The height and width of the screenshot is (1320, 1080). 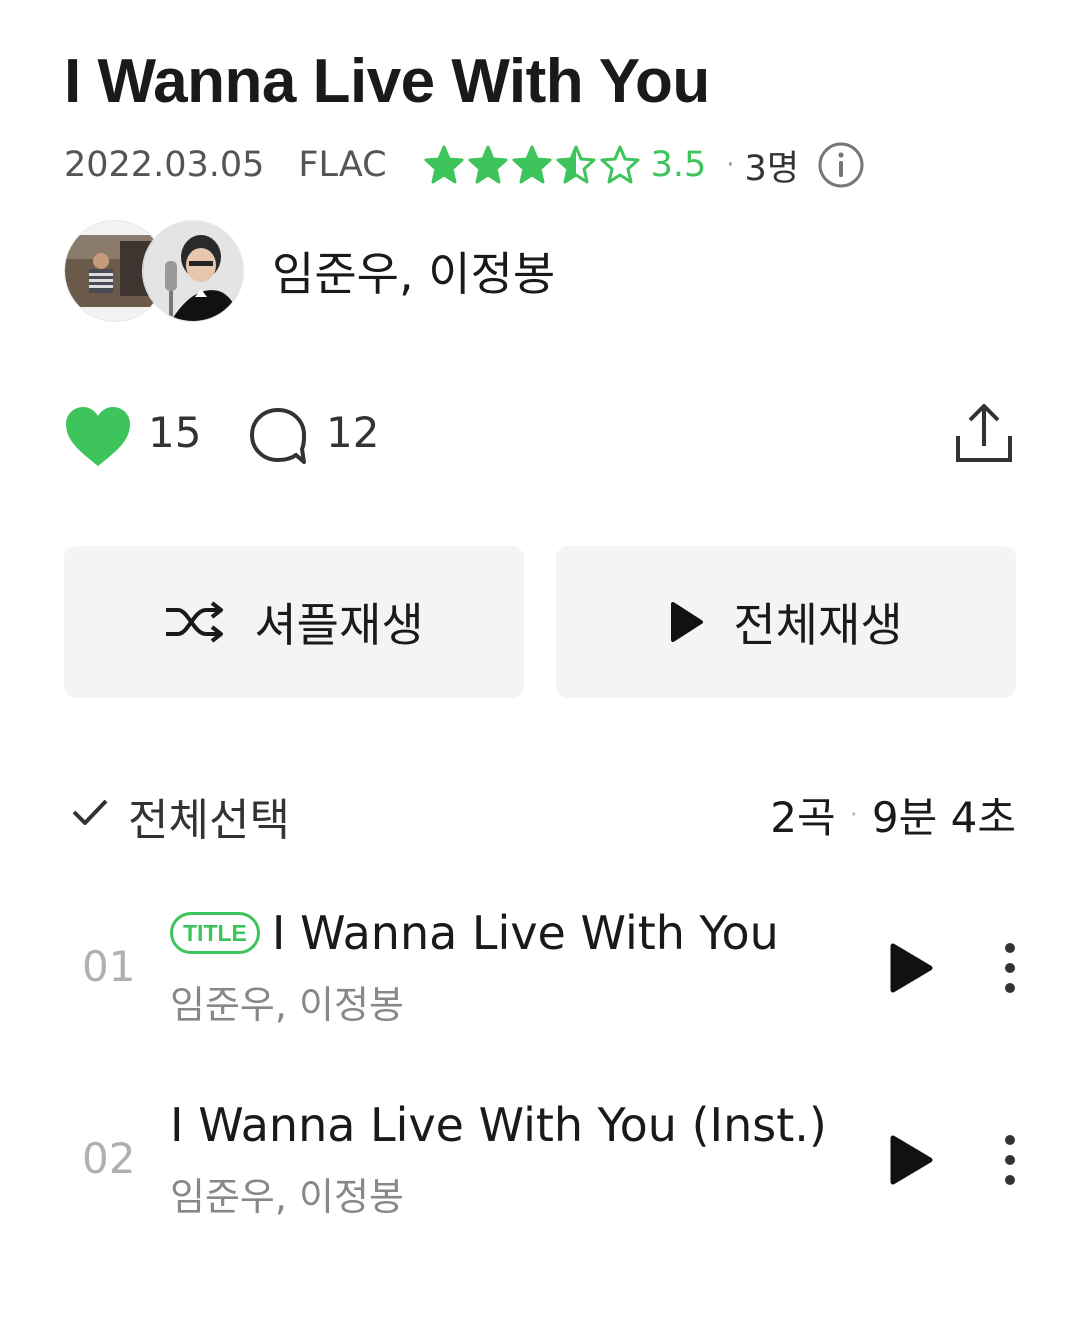 What do you see at coordinates (387, 81) in the screenshot?
I see `album-title: I Wanna Live With You` at bounding box center [387, 81].